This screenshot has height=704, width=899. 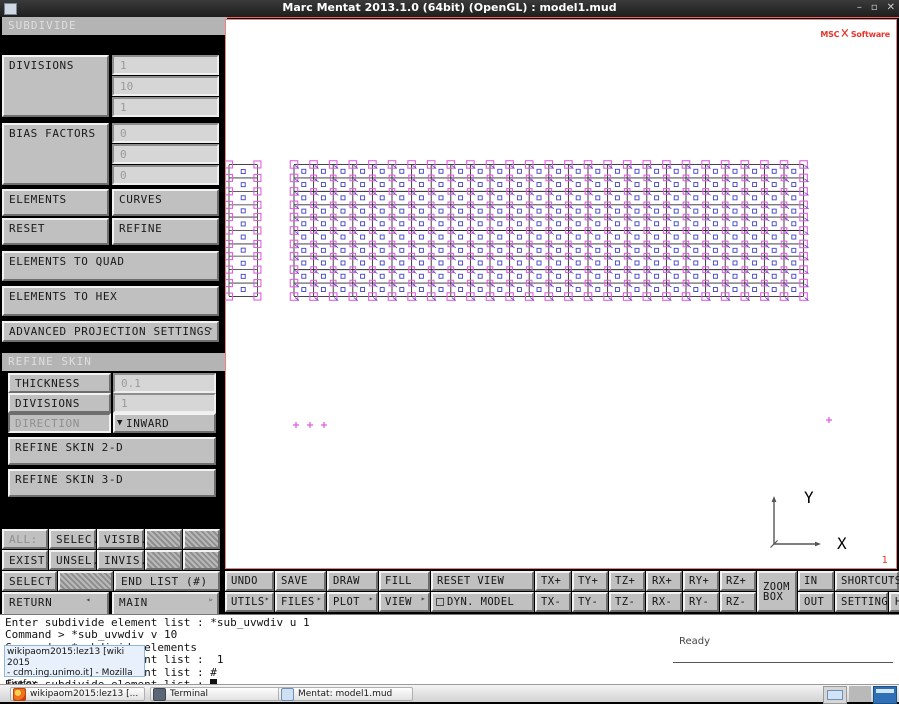 I want to click on shortcuts-button: SHORTCUTS ▸, so click(x=867, y=581).